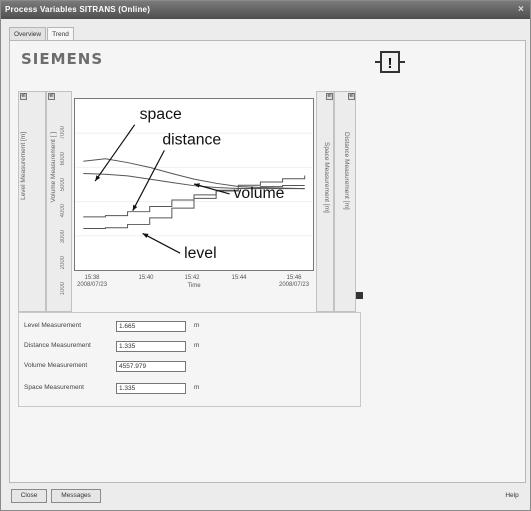 This screenshot has height=511, width=531. I want to click on volume-tick-label: 7000, so click(63, 133).